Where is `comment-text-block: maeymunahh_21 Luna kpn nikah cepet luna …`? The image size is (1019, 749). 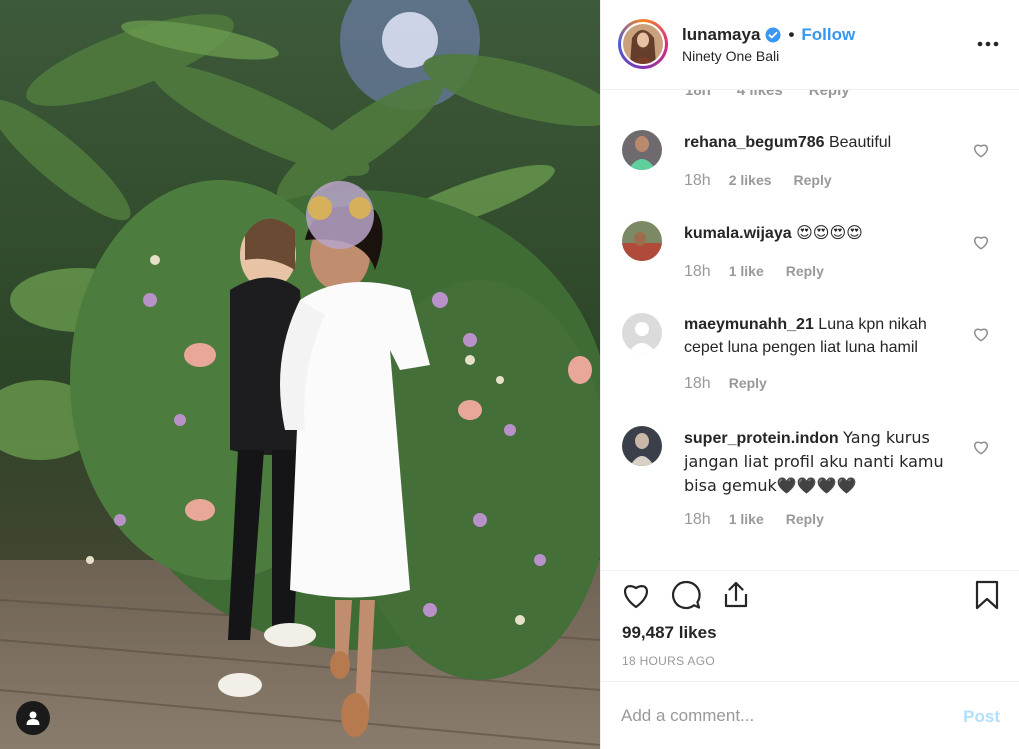 comment-text-block: maeymunahh_21 Luna kpn nikah cepet luna … is located at coordinates (824, 336).